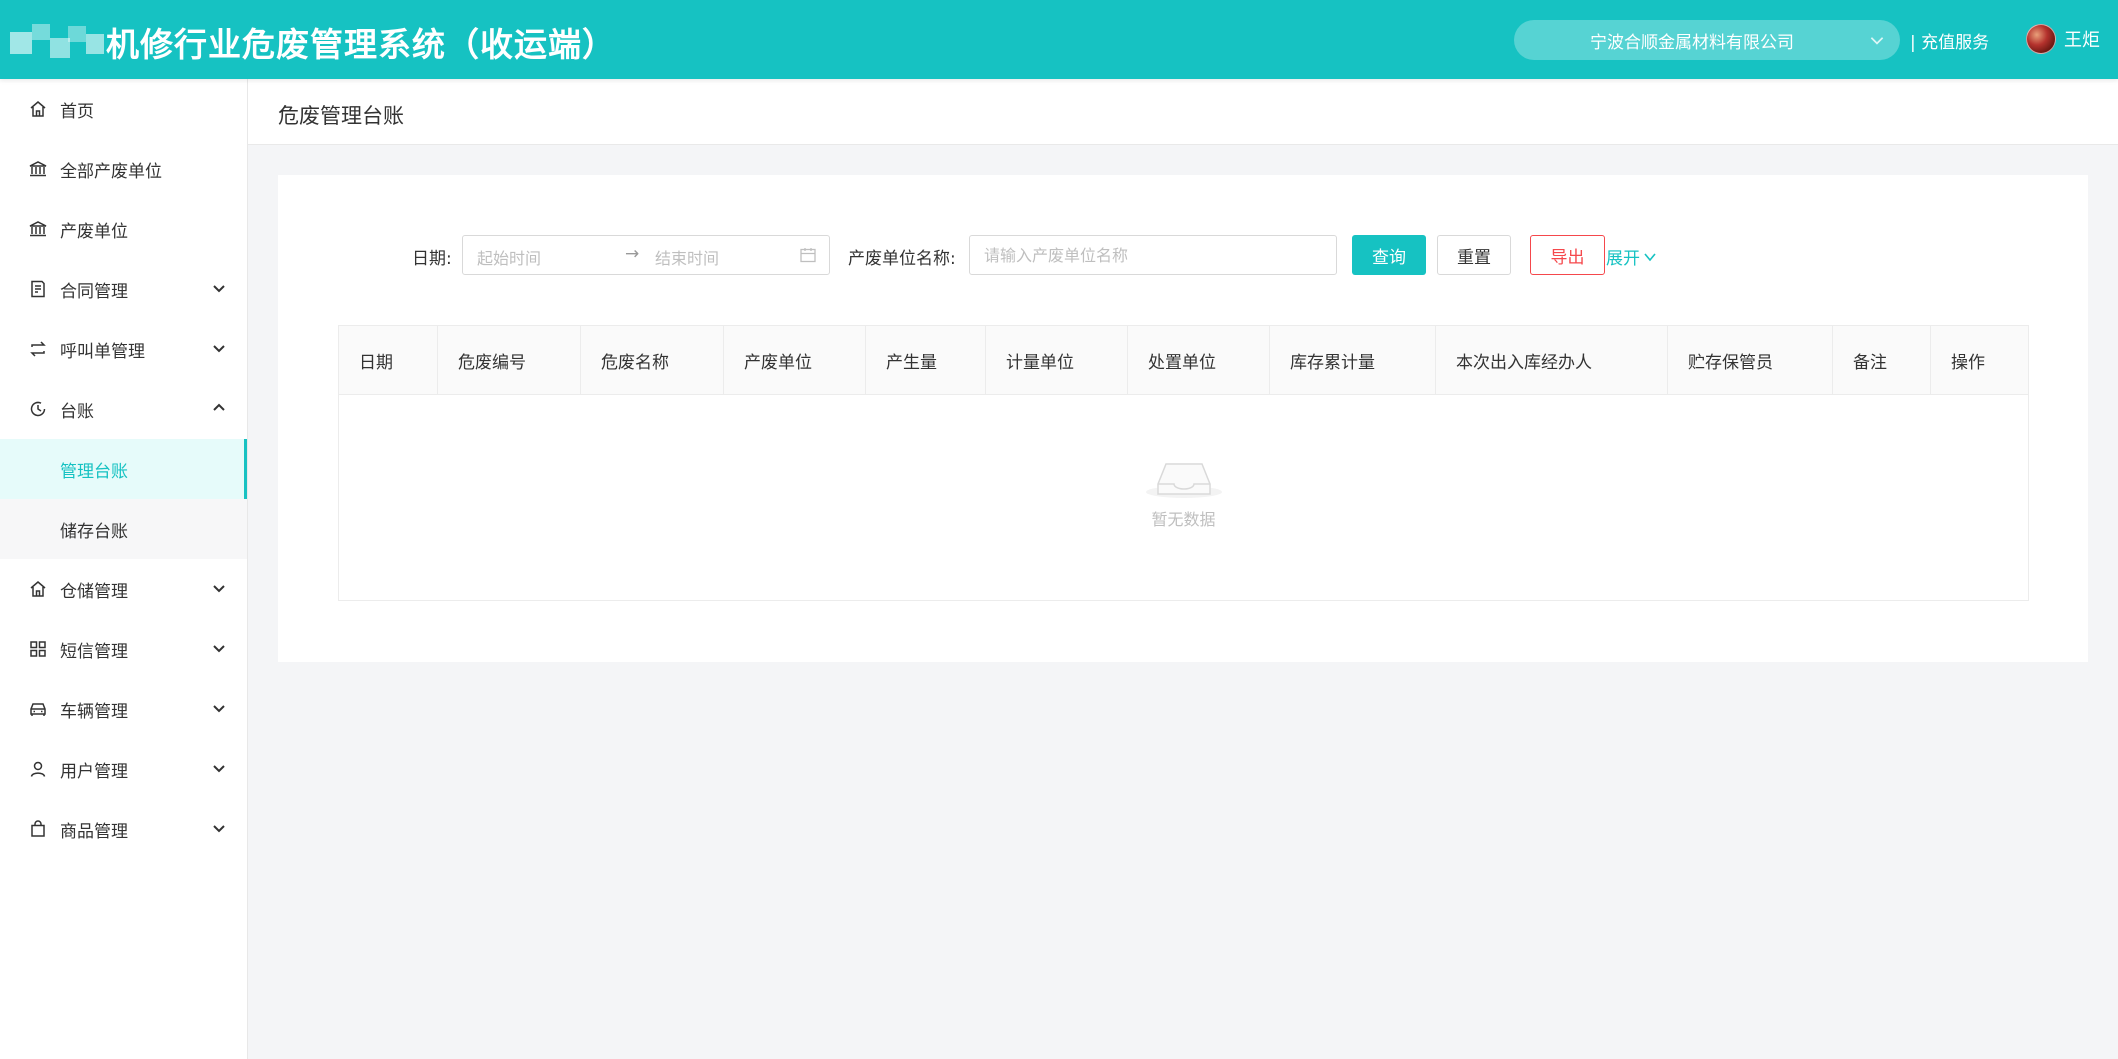 The height and width of the screenshot is (1059, 2118). What do you see at coordinates (1057, 360) in the screenshot?
I see `column-header: 计量单位` at bounding box center [1057, 360].